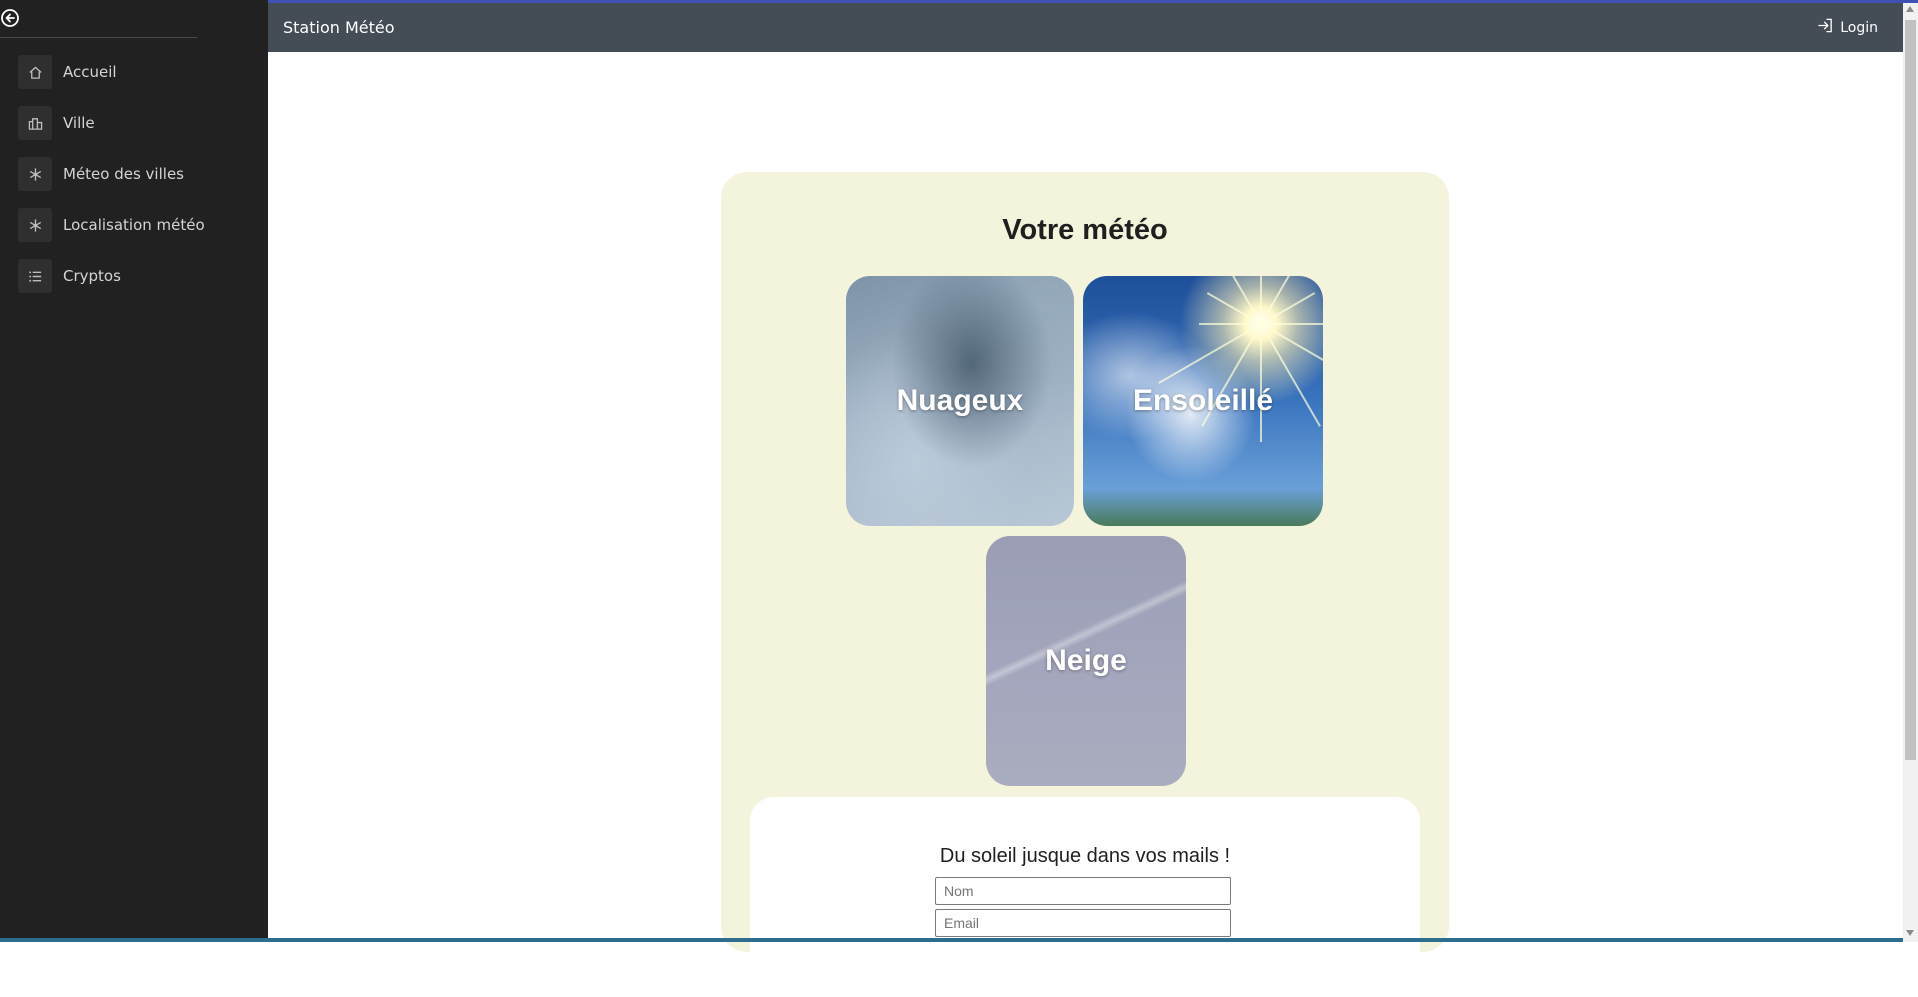  Describe the element at coordinates (1083, 891) in the screenshot. I see `name-input` at that location.